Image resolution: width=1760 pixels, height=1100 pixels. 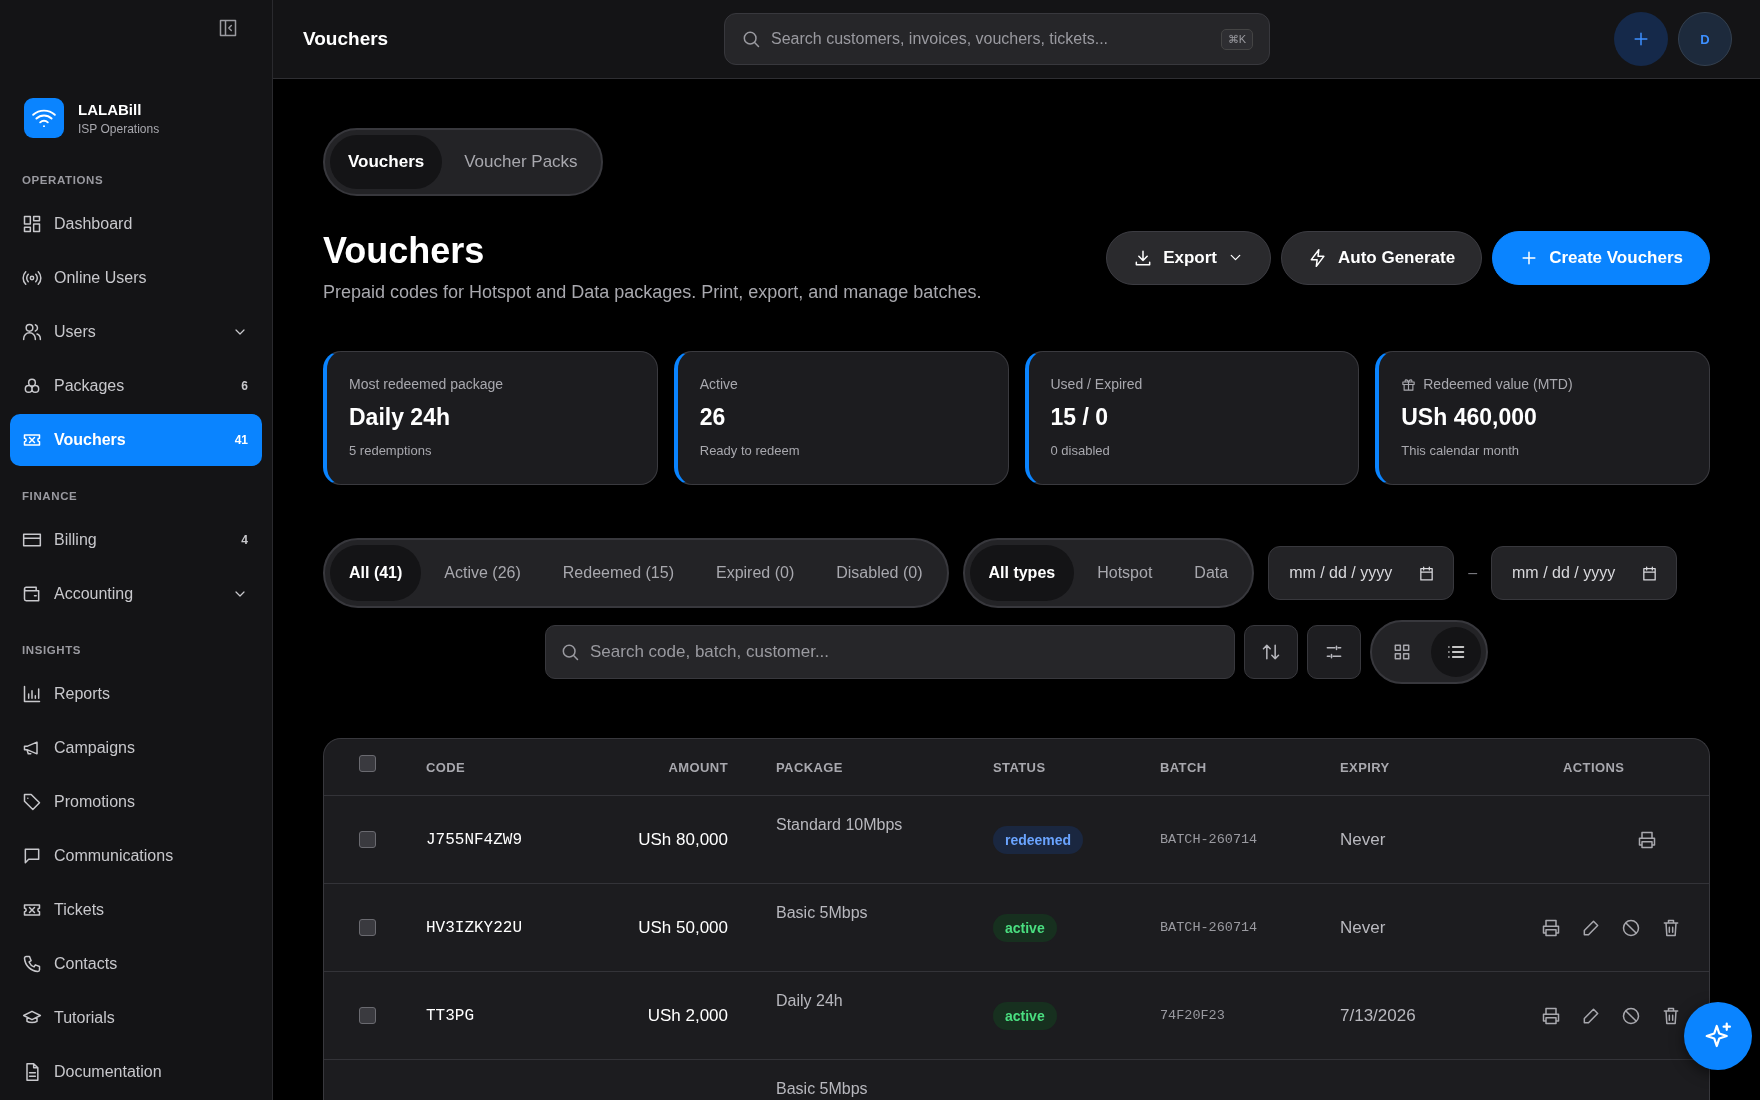 What do you see at coordinates (683, 927) in the screenshot?
I see `amount: USh 50,000` at bounding box center [683, 927].